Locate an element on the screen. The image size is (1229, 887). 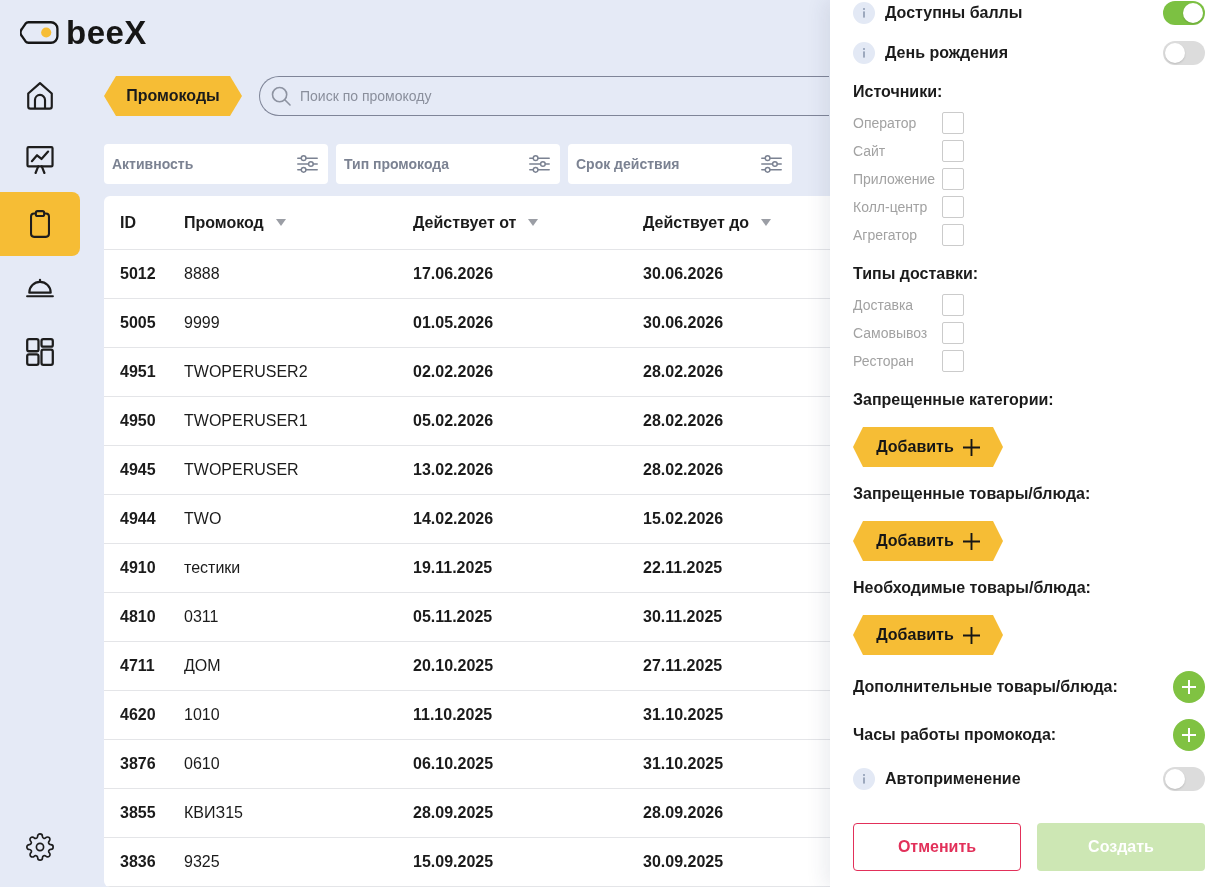
table-cell: 3836 is located at coordinates (138, 862).